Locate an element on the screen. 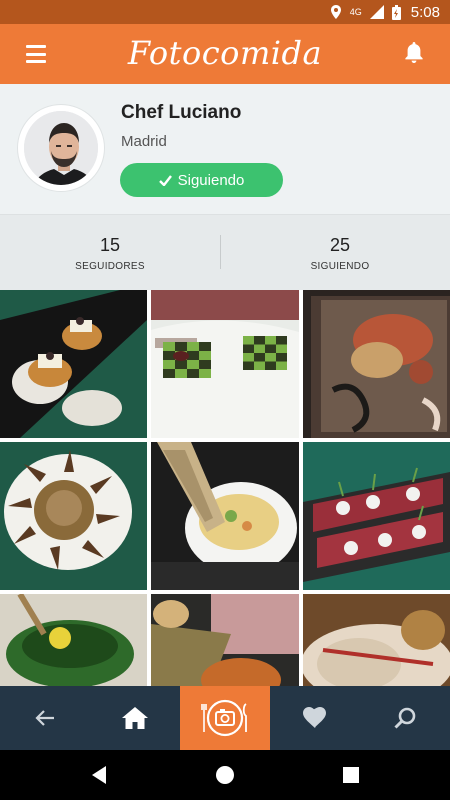 The width and height of the screenshot is (450, 800). app-bar: Fotocomida is located at coordinates (225, 54).